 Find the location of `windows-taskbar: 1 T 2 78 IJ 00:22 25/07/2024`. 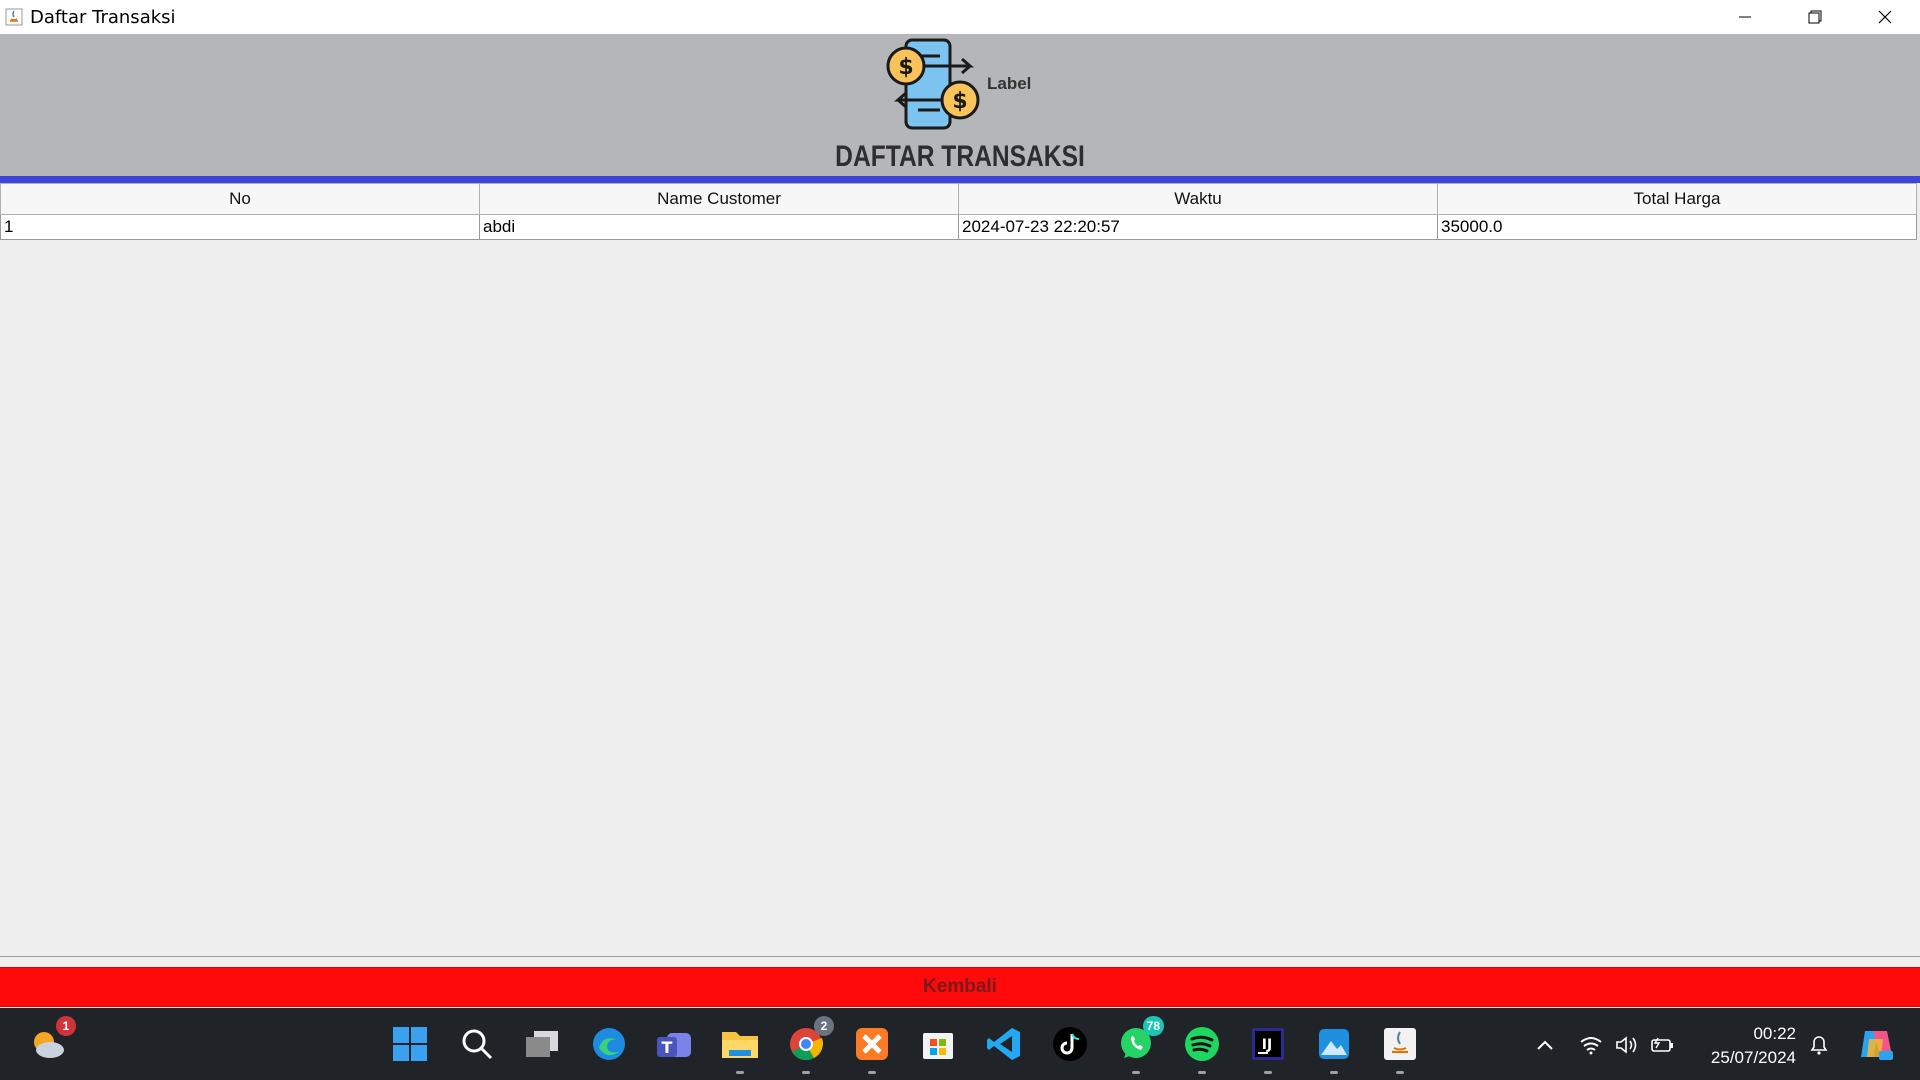

windows-taskbar: 1 T 2 78 IJ 00:22 25/07/2024 is located at coordinates (960, 1044).